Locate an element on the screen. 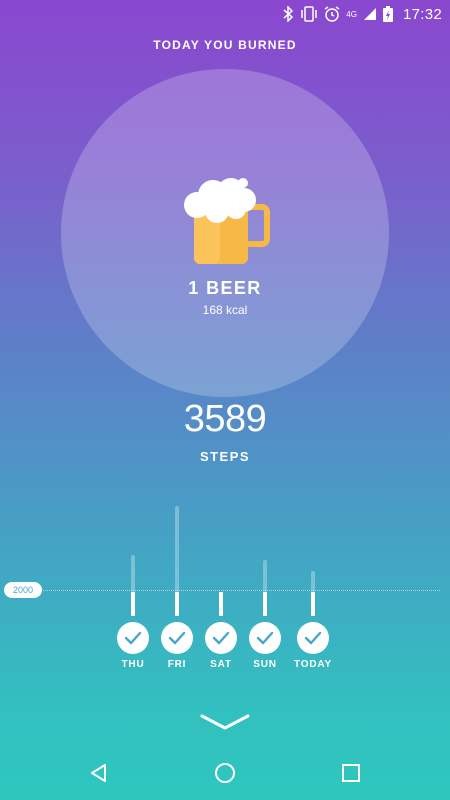  recents-square-icon is located at coordinates (351, 773).